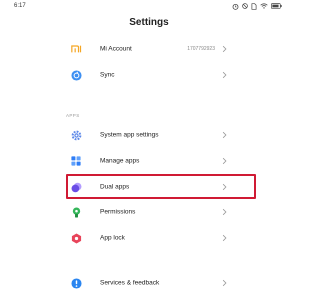  Describe the element at coordinates (149, 49) in the screenshot. I see `mi-account-row: Mi Account 1707792923` at that location.